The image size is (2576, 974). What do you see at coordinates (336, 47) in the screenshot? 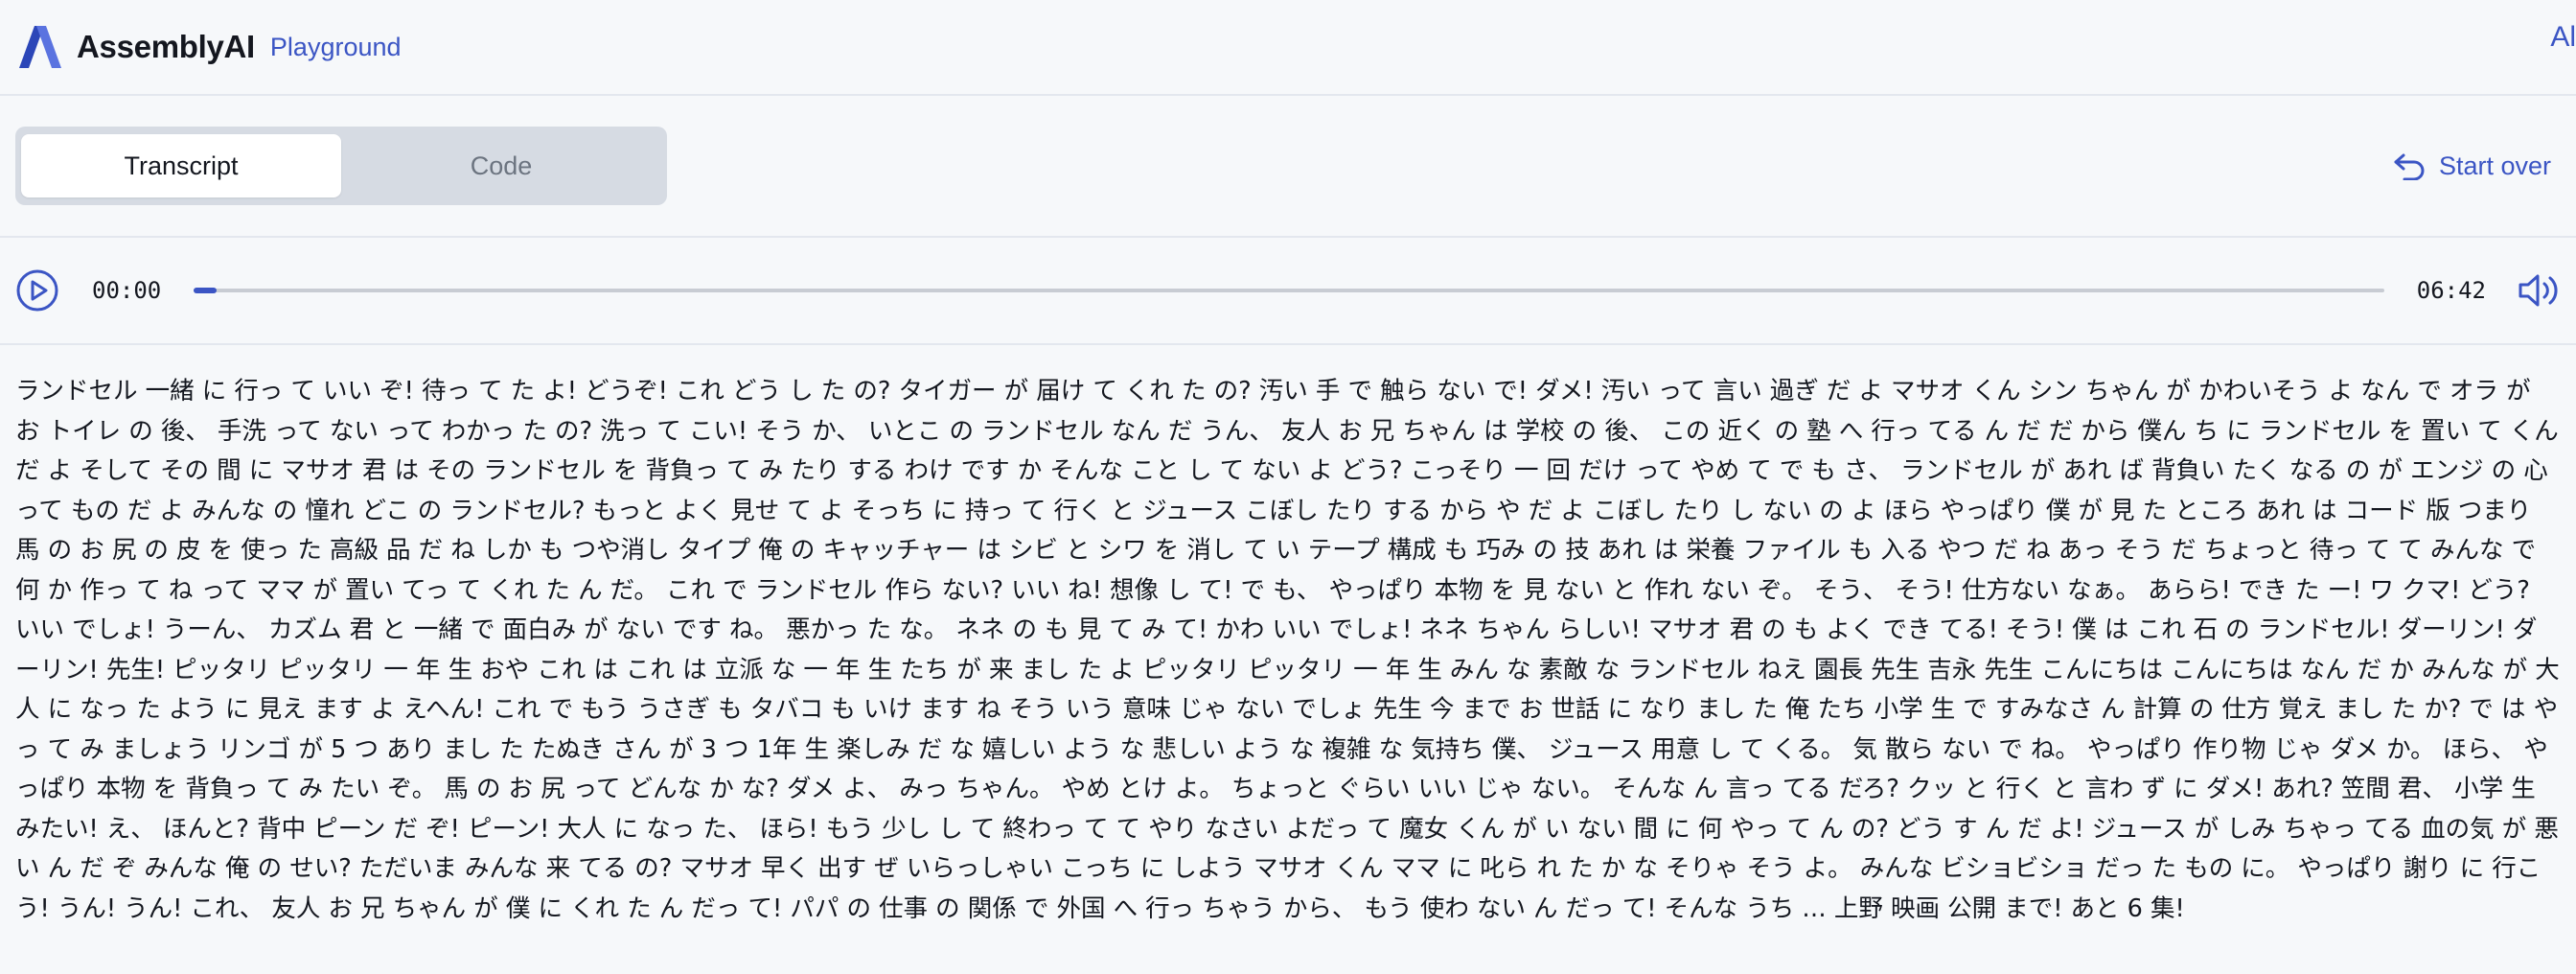
I see `product-name: Playground` at bounding box center [336, 47].